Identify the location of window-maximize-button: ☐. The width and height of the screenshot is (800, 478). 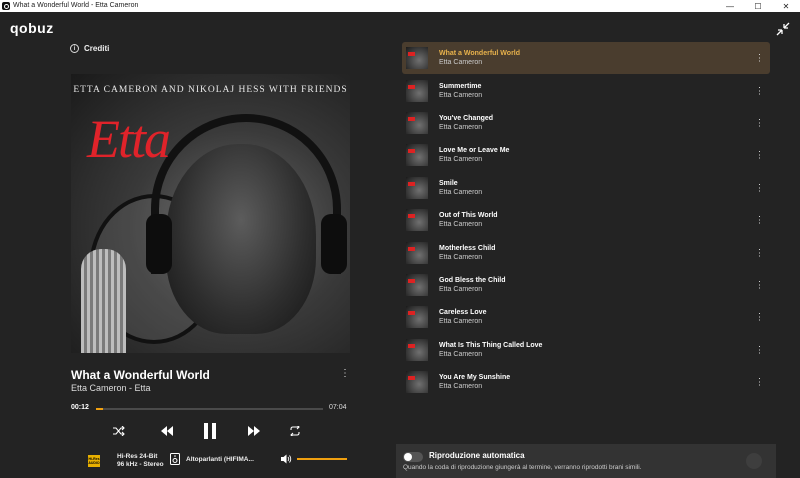
(758, 6).